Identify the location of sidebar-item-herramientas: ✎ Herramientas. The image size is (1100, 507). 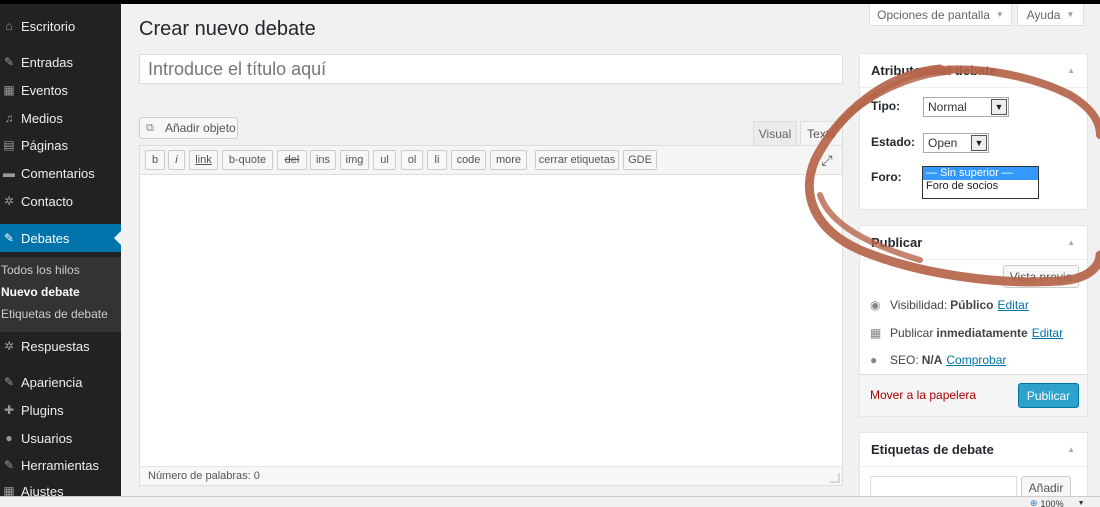
(60, 465).